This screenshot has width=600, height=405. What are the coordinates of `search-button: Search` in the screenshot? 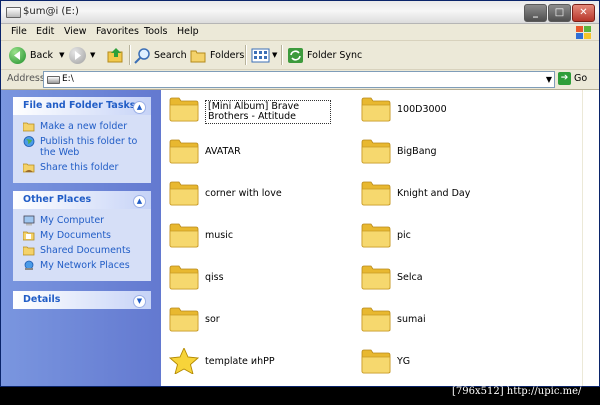 It's located at (160, 55).